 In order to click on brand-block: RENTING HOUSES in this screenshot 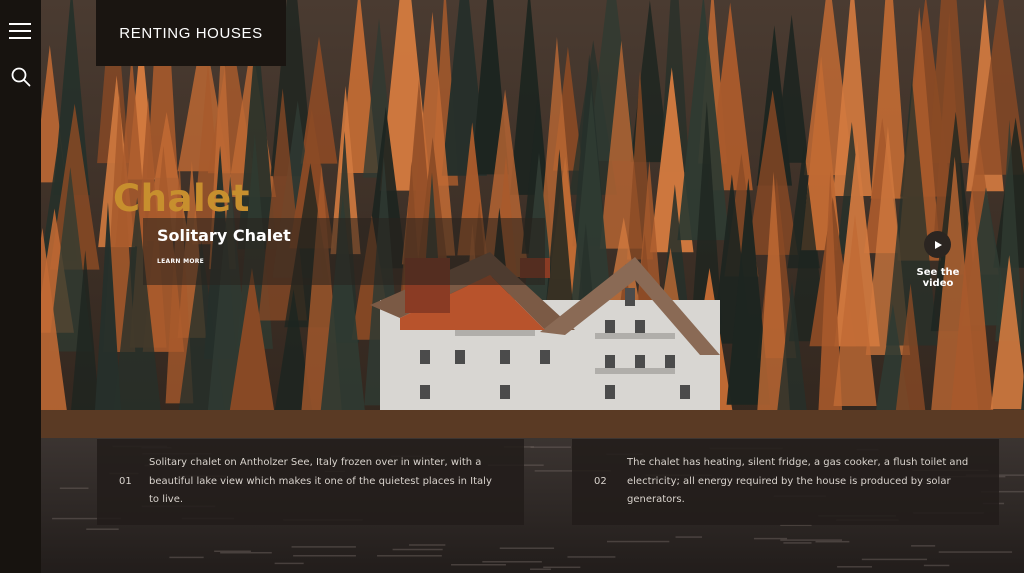, I will do `click(191, 33)`.